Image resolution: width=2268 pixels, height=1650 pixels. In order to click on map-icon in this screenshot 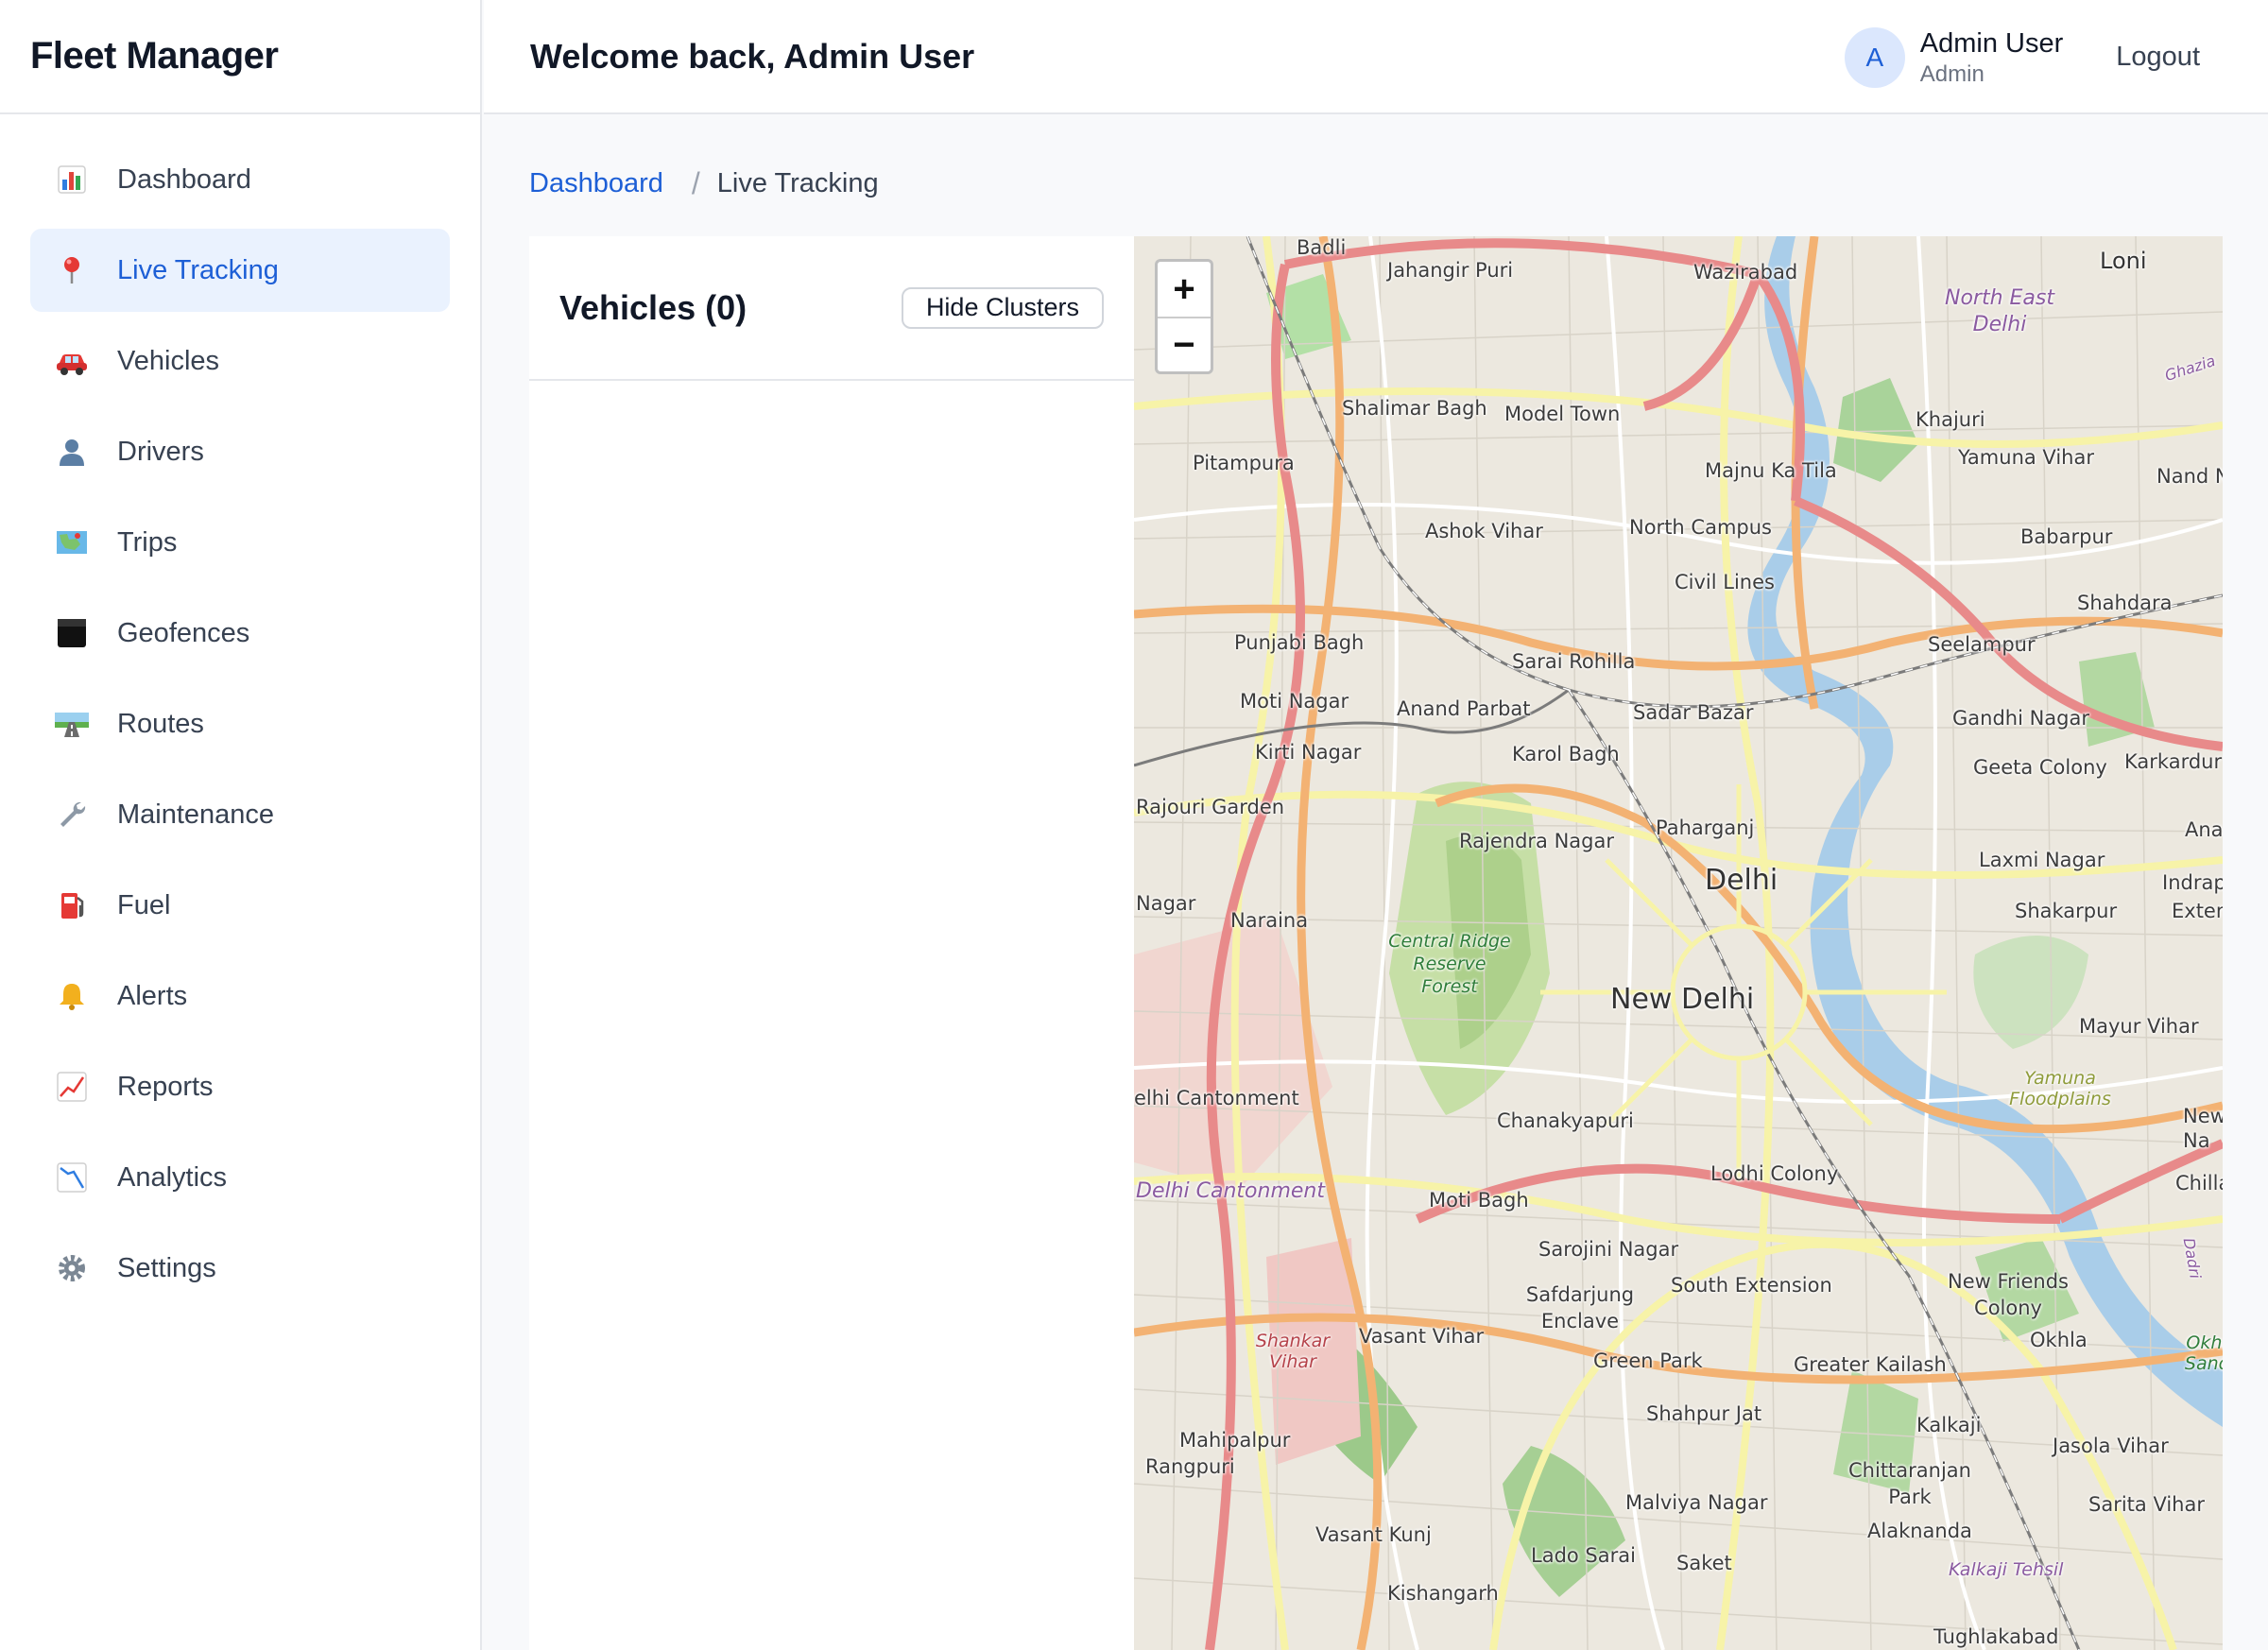, I will do `click(72, 542)`.